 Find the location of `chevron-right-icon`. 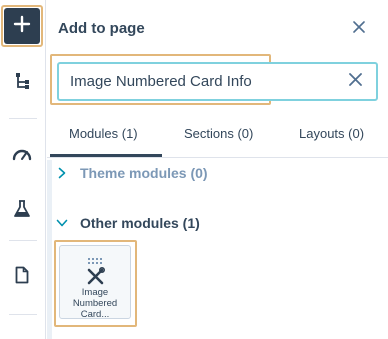

chevron-right-icon is located at coordinates (62, 173).